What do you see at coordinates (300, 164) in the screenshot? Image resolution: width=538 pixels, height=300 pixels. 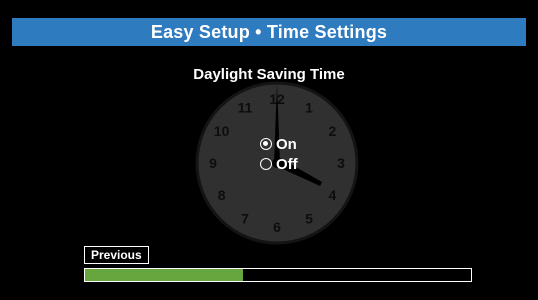 I see `option-off: Off` at bounding box center [300, 164].